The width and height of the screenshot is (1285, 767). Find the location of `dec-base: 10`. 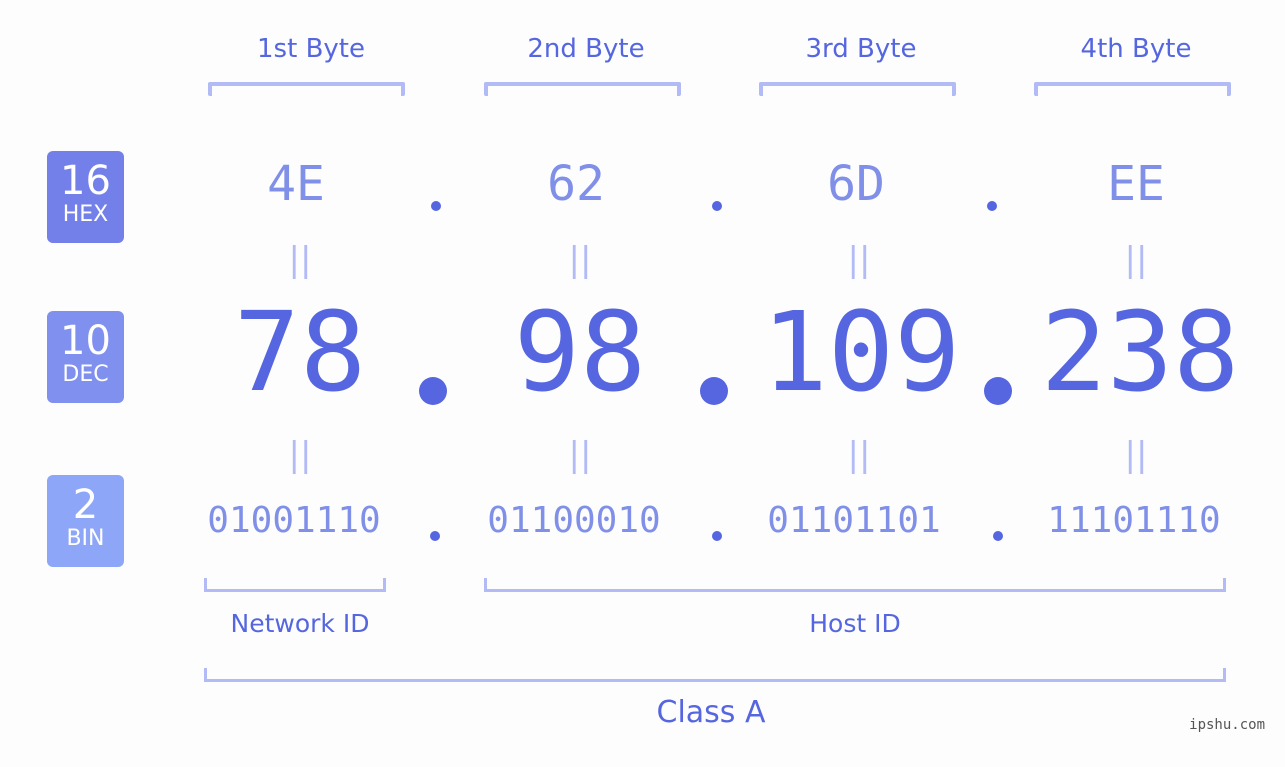

dec-base: 10 is located at coordinates (85, 341).